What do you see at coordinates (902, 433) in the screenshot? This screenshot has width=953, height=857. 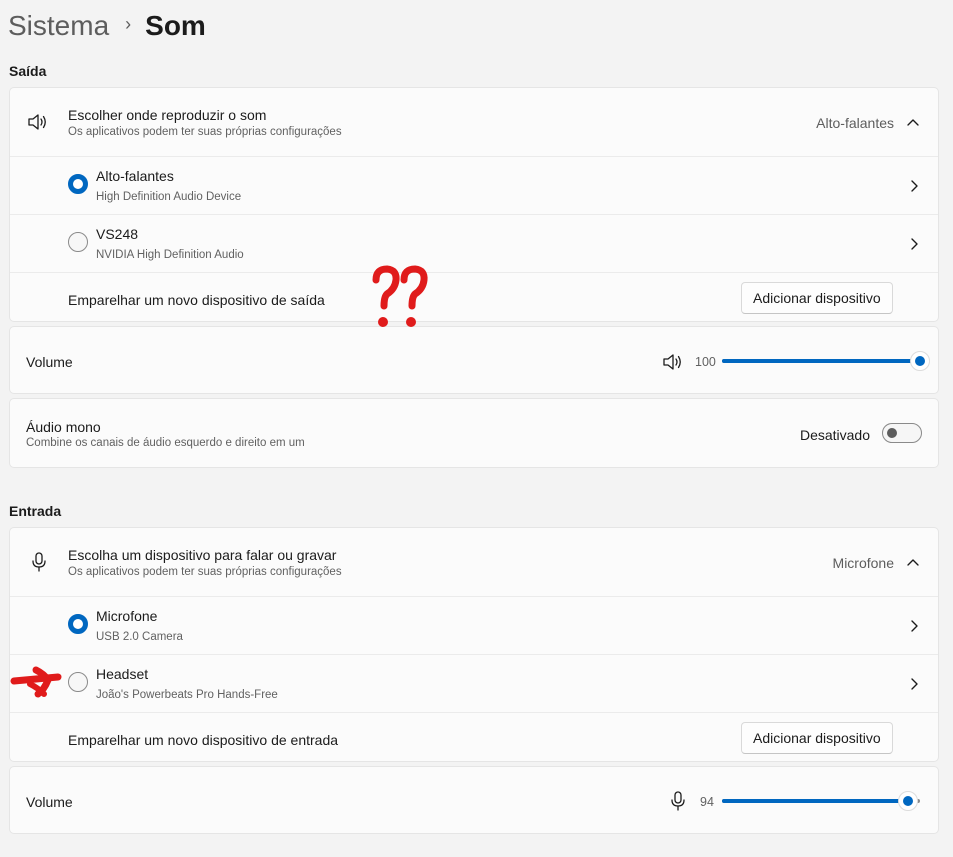 I see `mono-audio-toggle` at bounding box center [902, 433].